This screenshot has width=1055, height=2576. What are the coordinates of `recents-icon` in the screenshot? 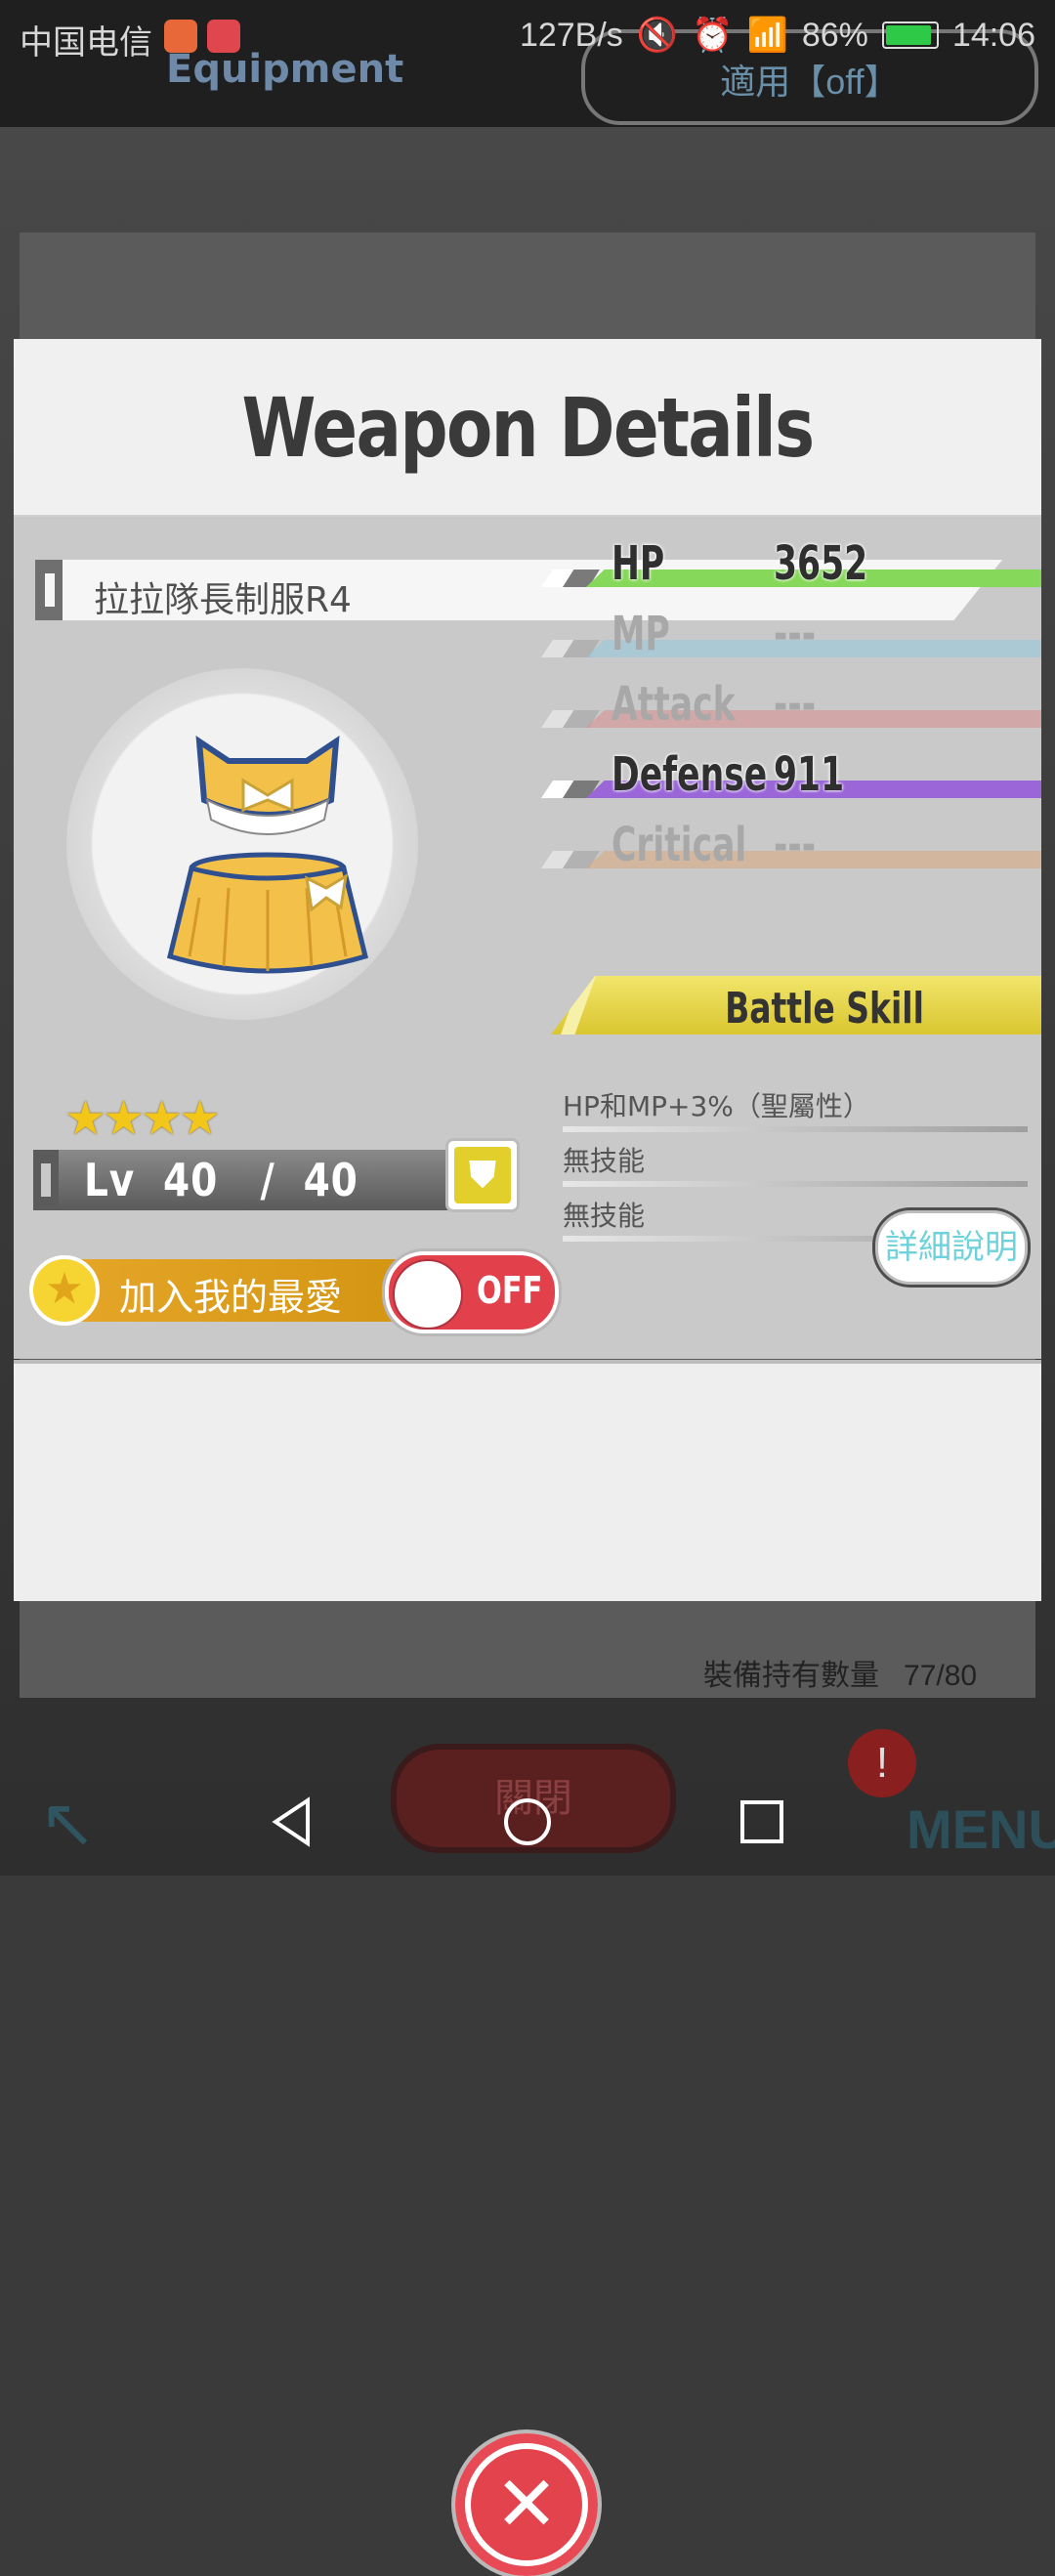 It's located at (762, 1822).